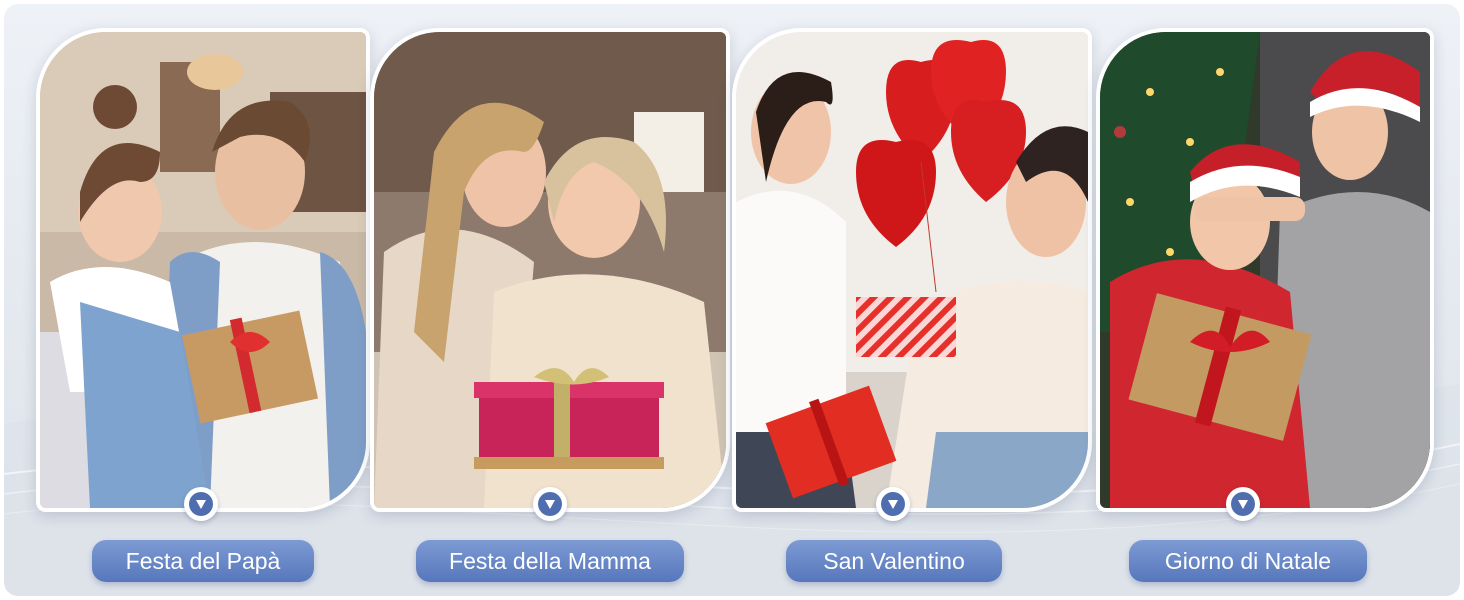 The height and width of the screenshot is (600, 1464). Describe the element at coordinates (894, 561) in the screenshot. I see `label-san-valentino: San Valentino` at that location.